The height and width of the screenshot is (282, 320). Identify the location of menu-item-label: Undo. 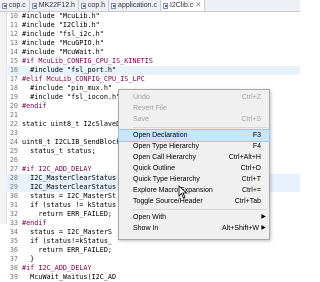
(141, 97).